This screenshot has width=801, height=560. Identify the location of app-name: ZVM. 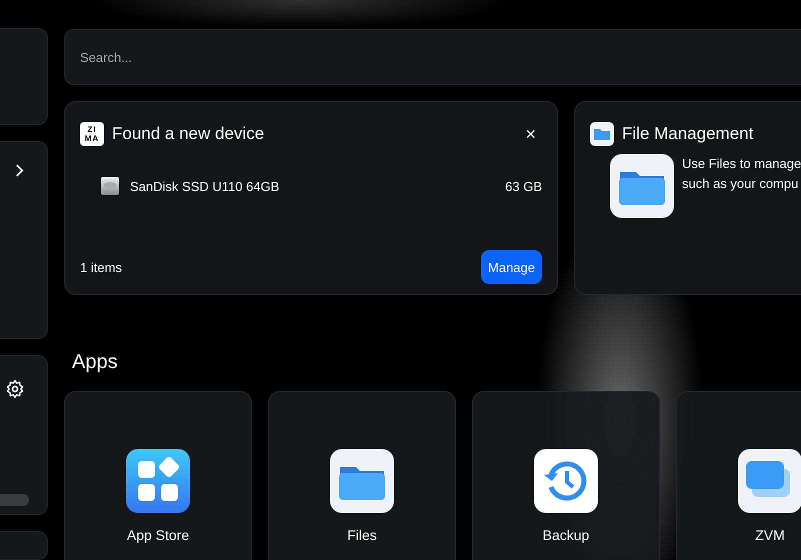
(770, 535).